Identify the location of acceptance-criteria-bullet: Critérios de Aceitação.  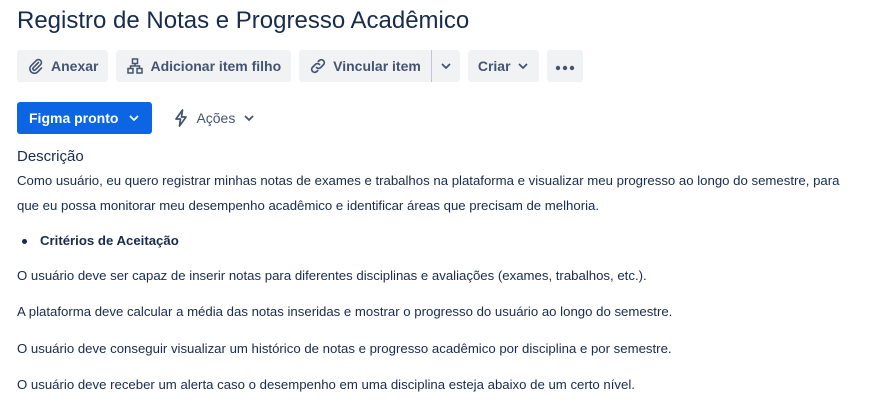
(100, 241).